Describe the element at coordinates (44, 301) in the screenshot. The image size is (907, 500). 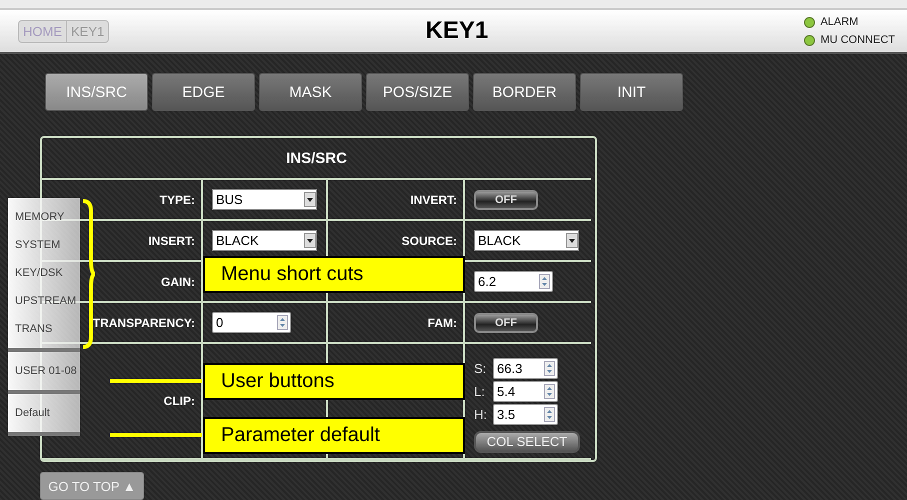
I see `menu-item: UPSTREAM` at that location.